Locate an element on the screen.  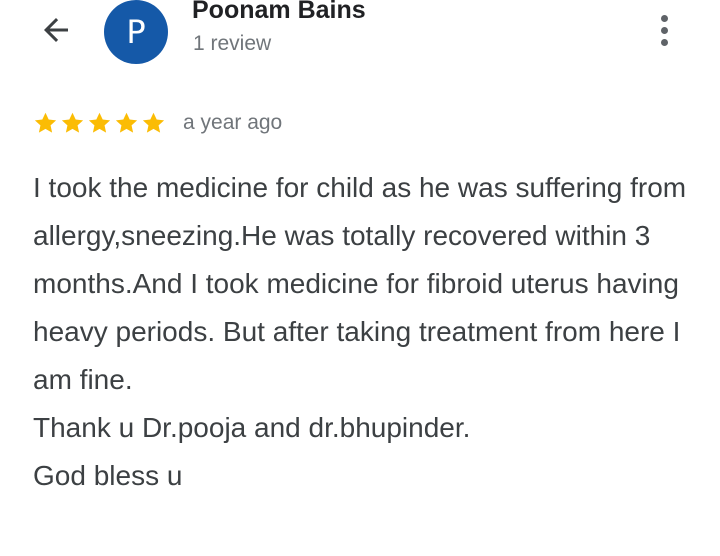
avatar: P is located at coordinates (136, 32).